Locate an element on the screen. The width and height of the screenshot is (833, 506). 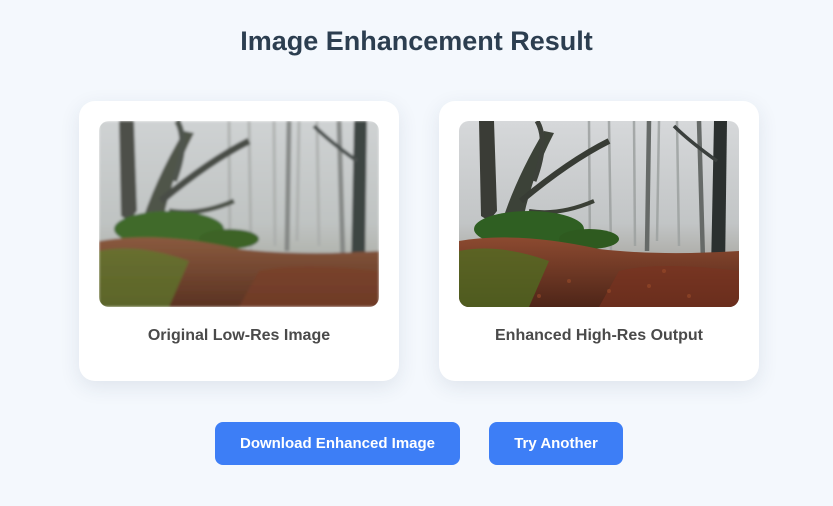
download-enhanced-button: Download Enhanced Image is located at coordinates (337, 443).